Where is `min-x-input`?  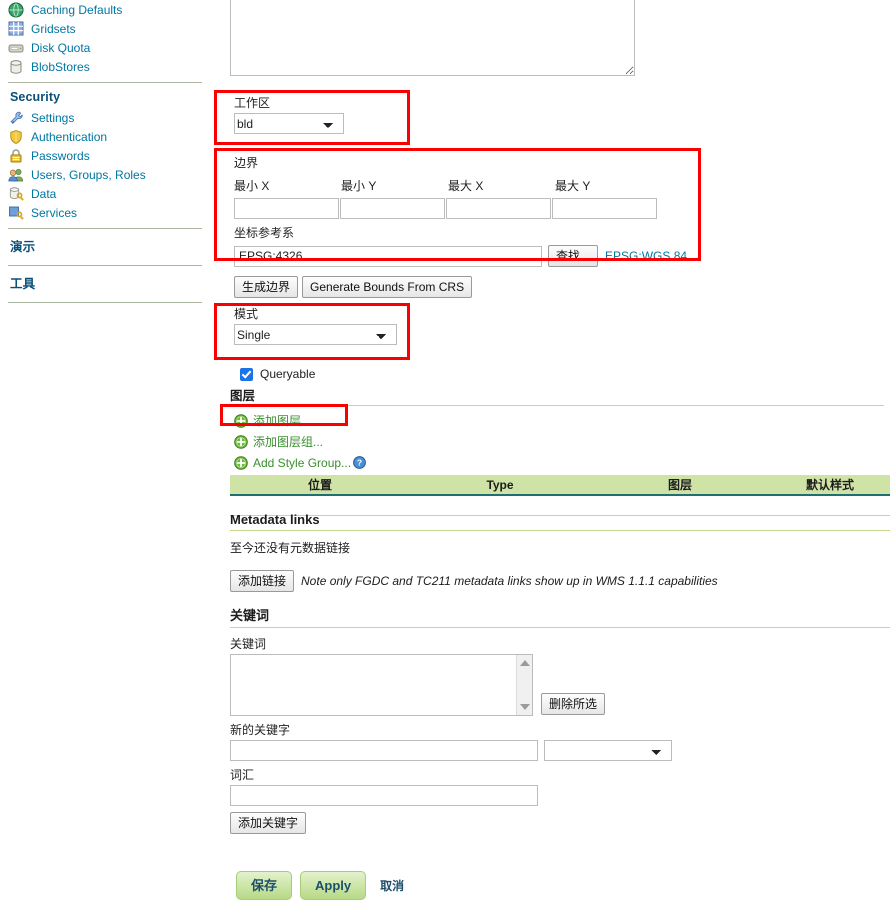
min-x-input is located at coordinates (286, 208).